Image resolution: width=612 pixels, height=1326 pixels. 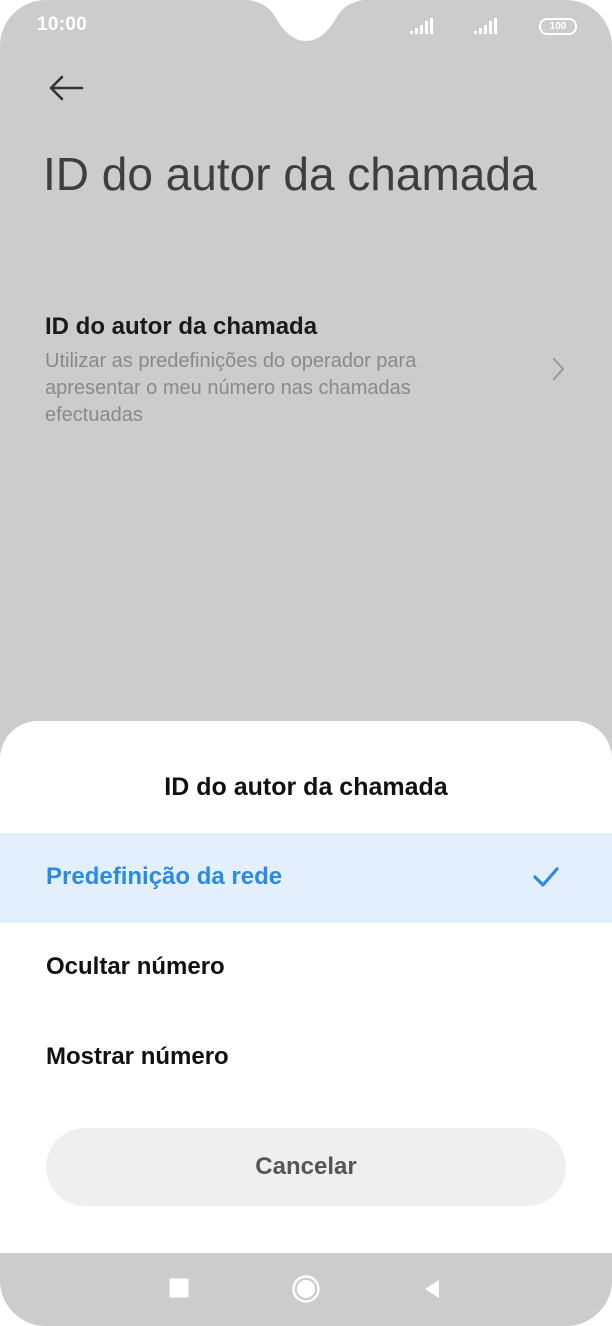 What do you see at coordinates (179, 1288) in the screenshot?
I see `recent-apps-icon` at bounding box center [179, 1288].